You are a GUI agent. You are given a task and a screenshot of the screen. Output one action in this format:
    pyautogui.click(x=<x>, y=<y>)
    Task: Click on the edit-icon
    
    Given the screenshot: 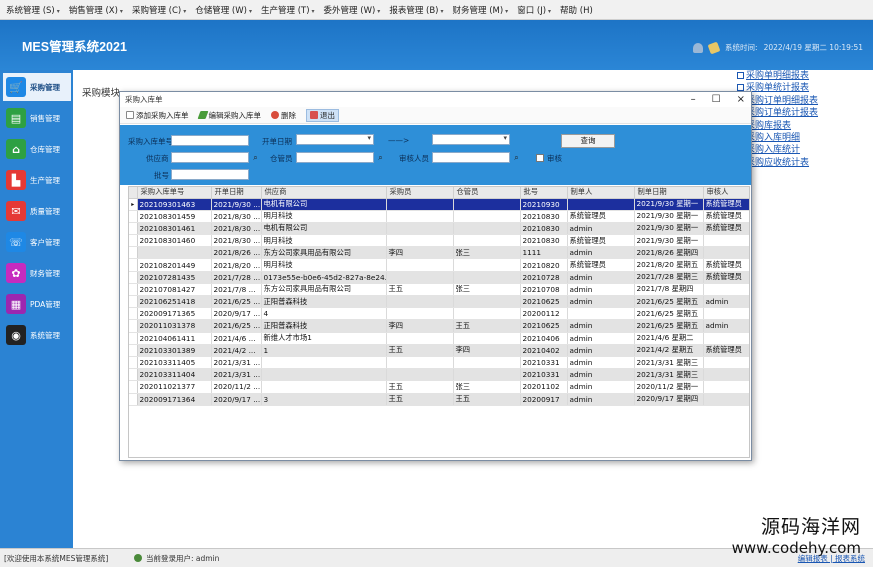 What is the action you would take?
    pyautogui.click(x=714, y=47)
    